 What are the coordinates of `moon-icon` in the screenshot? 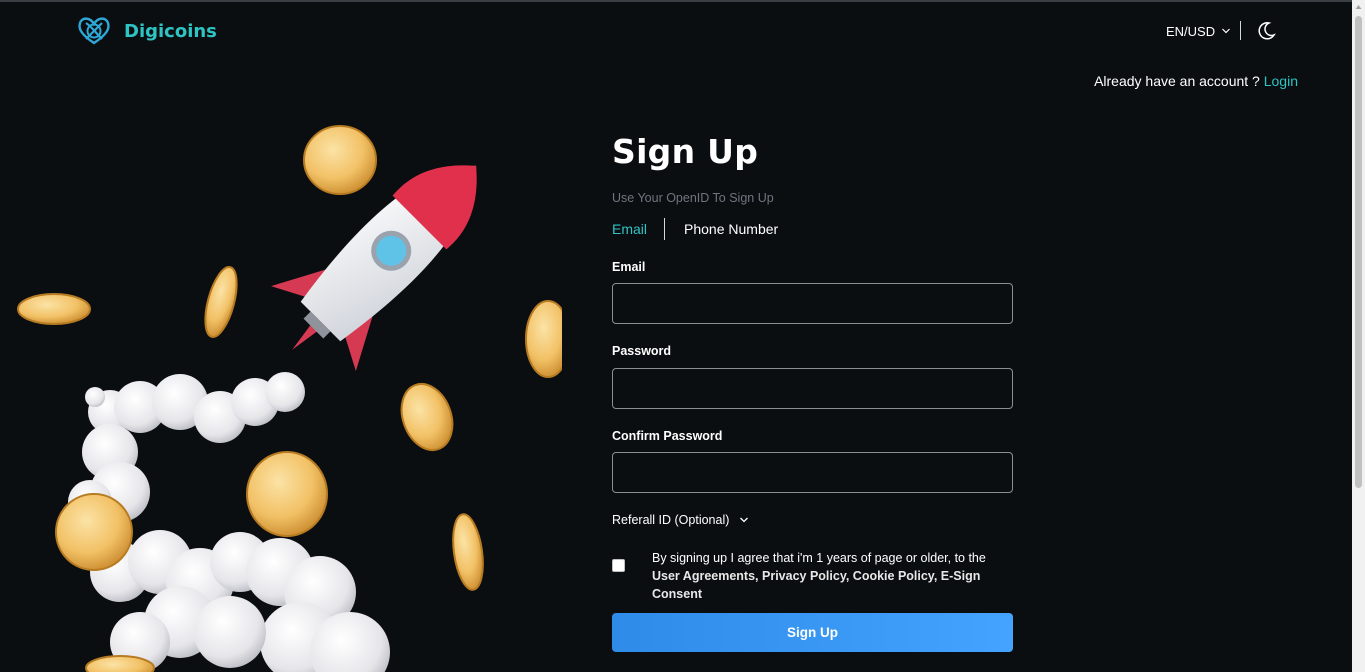 It's located at (1267, 31).